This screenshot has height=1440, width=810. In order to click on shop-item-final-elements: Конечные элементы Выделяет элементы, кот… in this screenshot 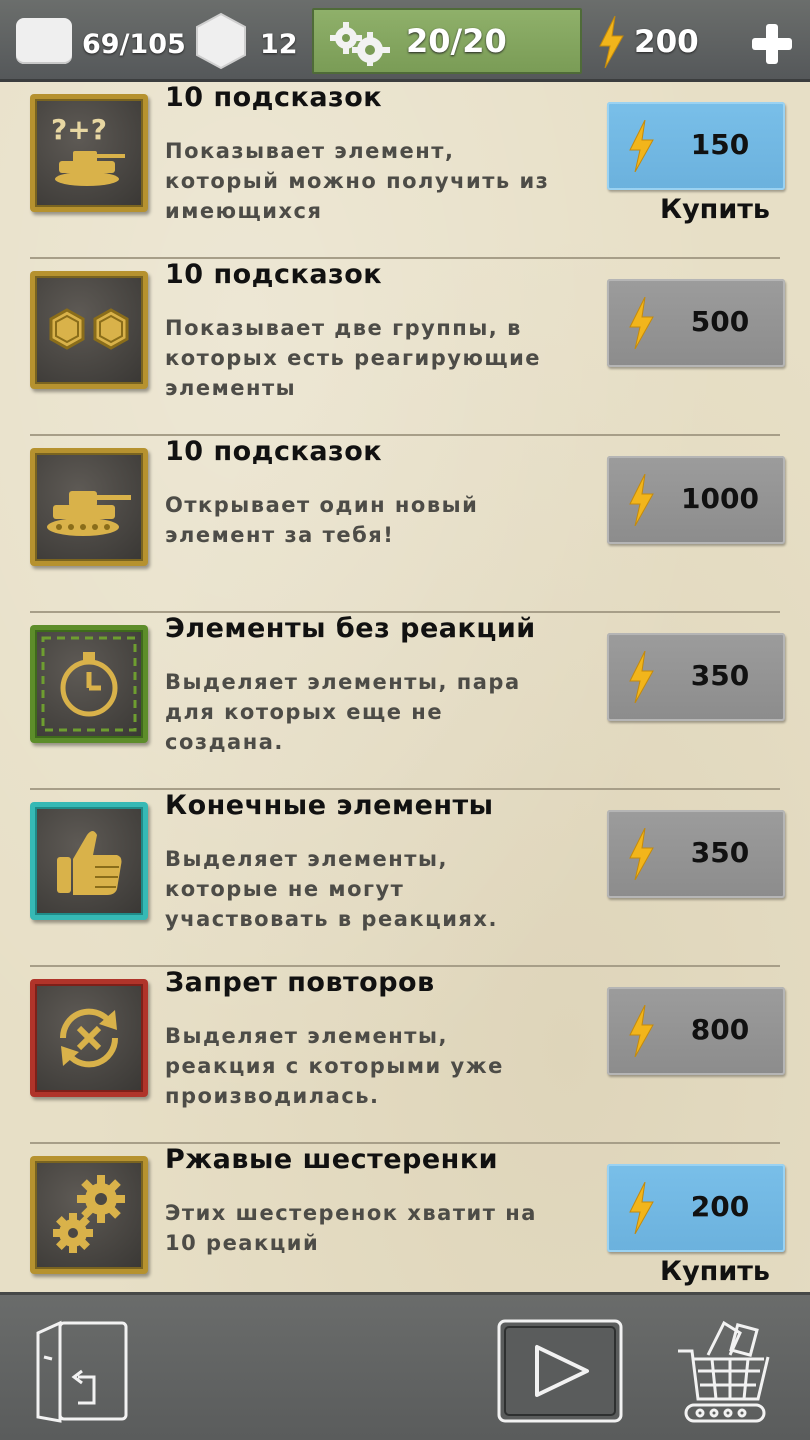, I will do `click(405, 878)`.